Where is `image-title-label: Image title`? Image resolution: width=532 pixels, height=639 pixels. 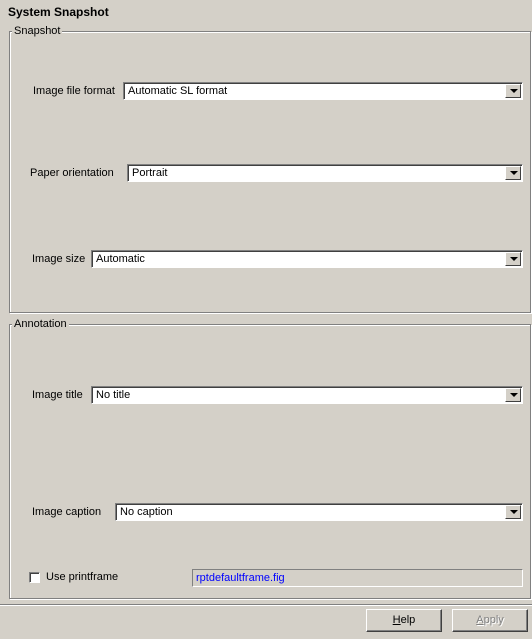 image-title-label: Image title is located at coordinates (57, 395).